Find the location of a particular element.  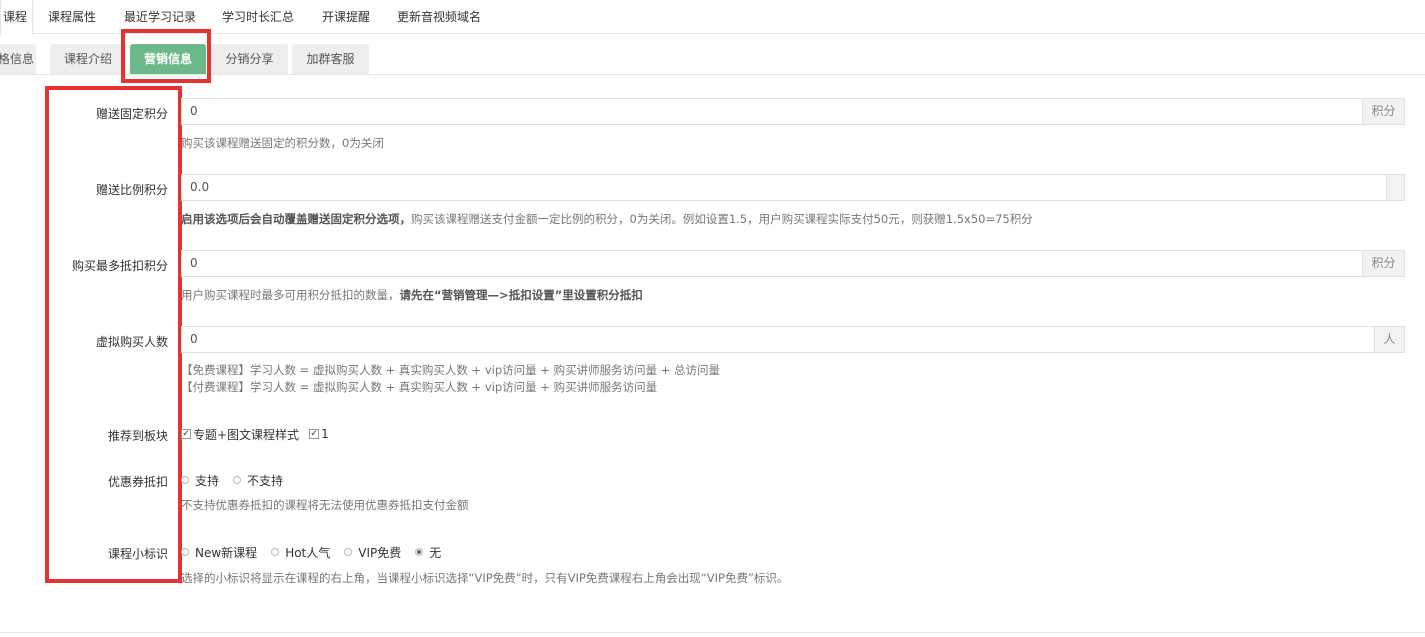

label-badge: 课程小标识 is located at coordinates (137, 554).